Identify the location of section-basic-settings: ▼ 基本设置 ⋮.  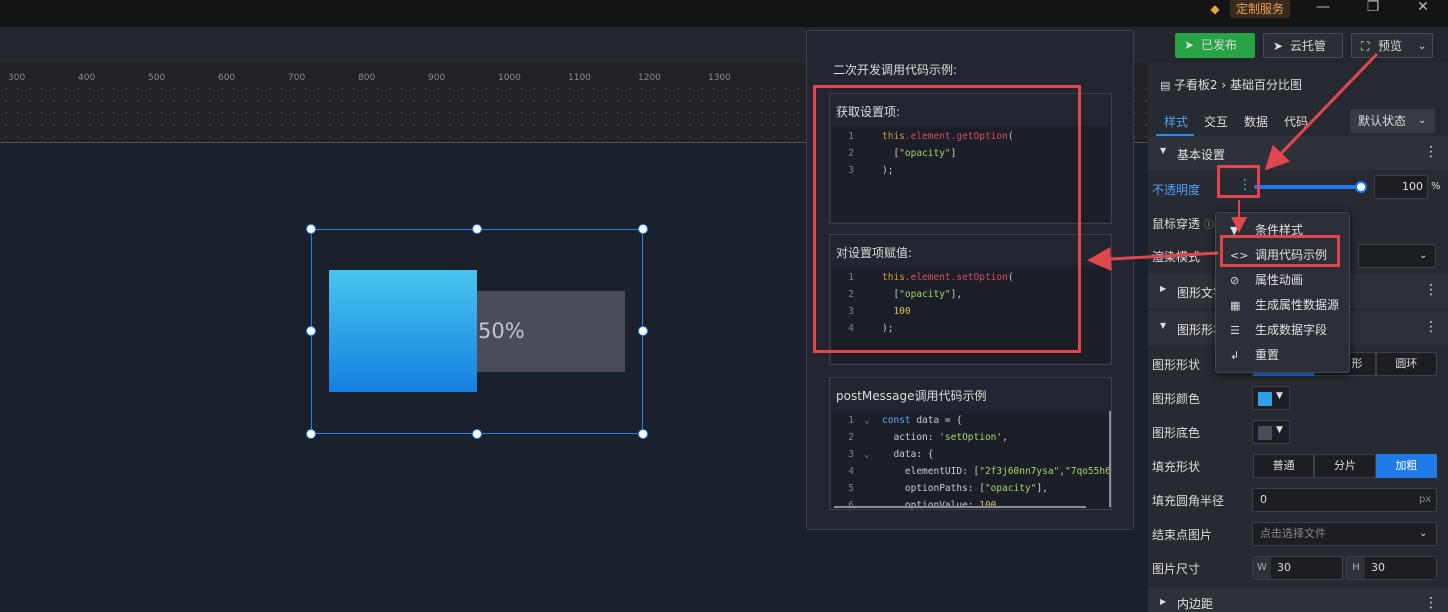
(1298, 153).